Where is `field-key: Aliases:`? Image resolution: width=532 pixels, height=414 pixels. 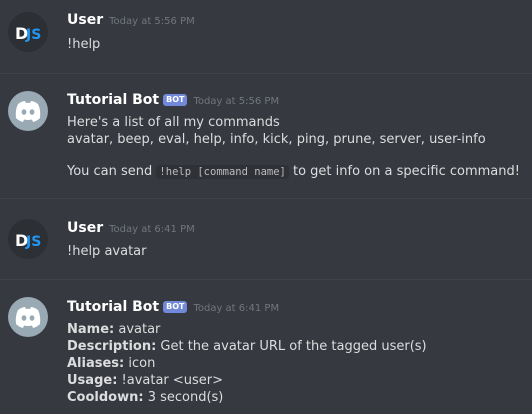 field-key: Aliases: is located at coordinates (96, 363).